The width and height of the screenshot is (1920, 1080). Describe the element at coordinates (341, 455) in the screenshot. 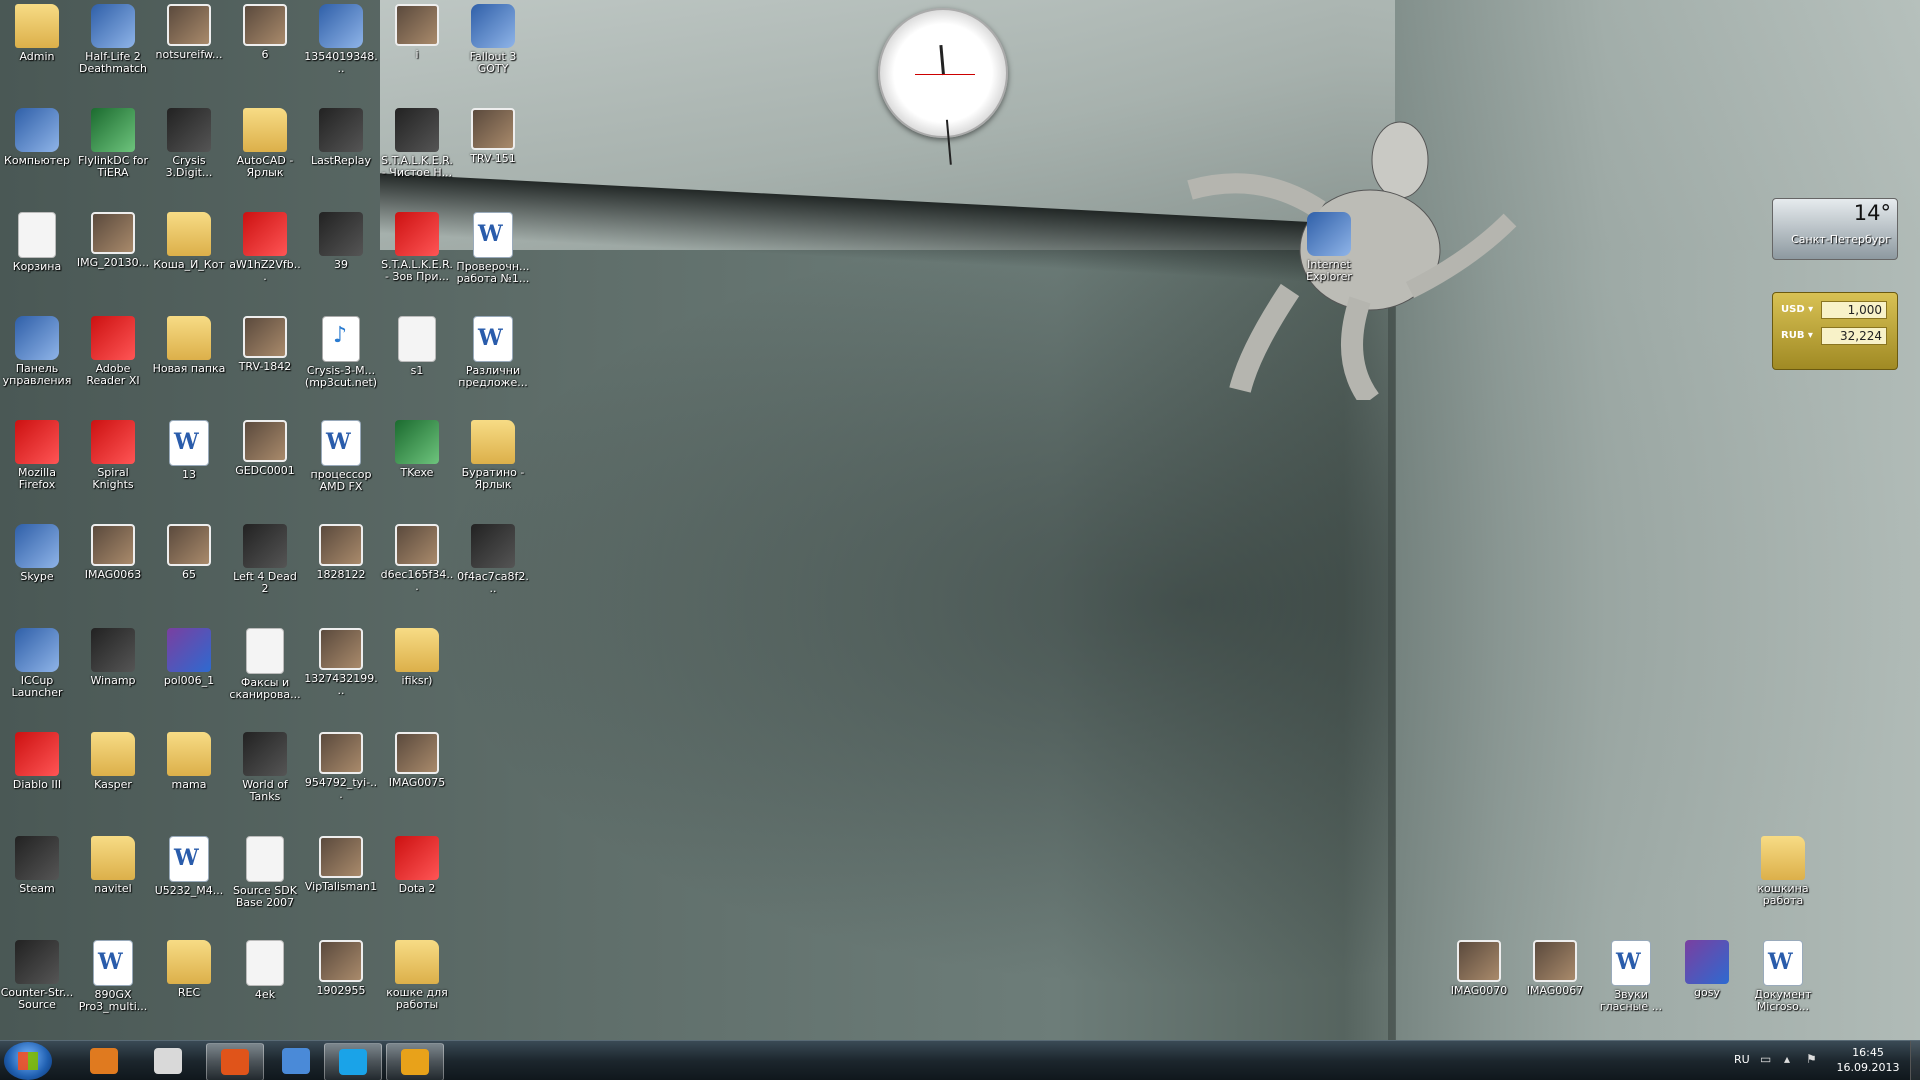

I see `desktop-icon: процессор AMD FX` at that location.